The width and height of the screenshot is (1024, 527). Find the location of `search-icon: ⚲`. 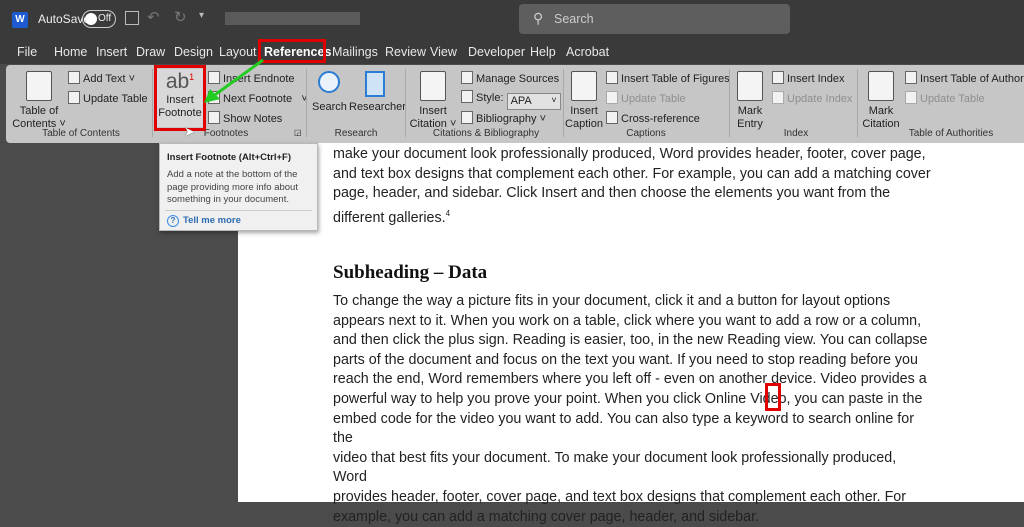

search-icon: ⚲ is located at coordinates (538, 18).